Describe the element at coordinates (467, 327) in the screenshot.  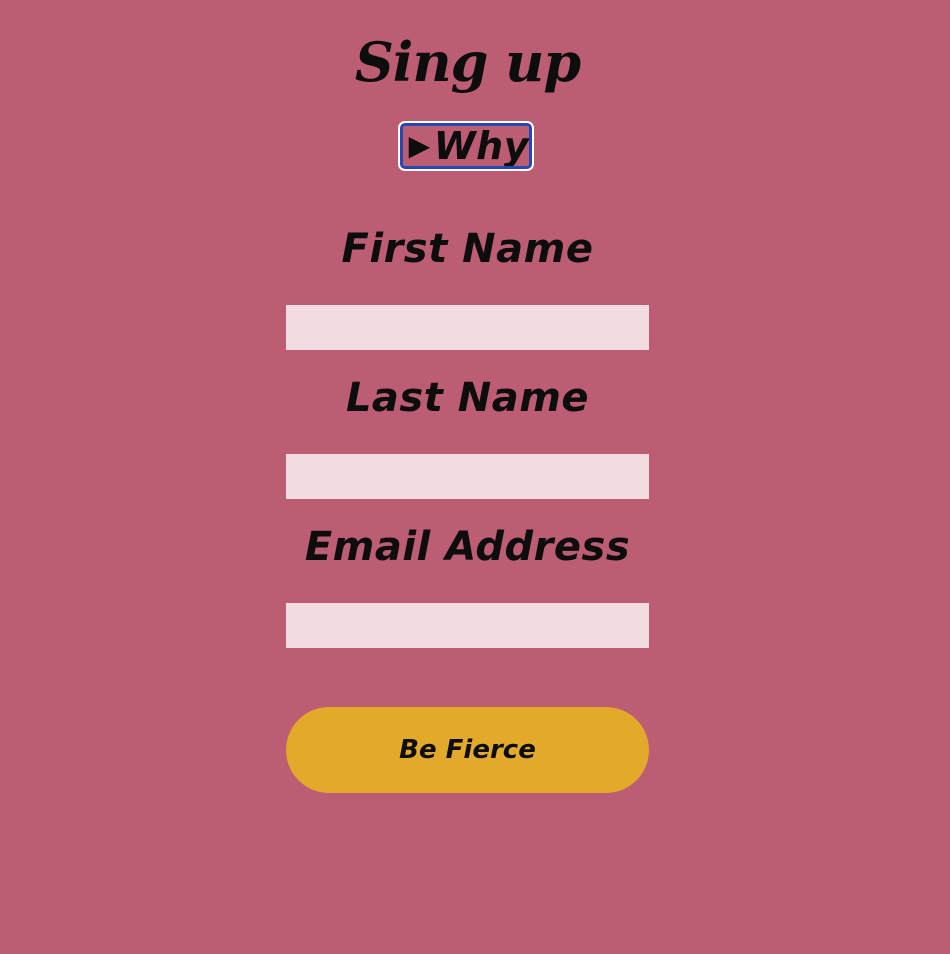
I see `first-name-input` at that location.